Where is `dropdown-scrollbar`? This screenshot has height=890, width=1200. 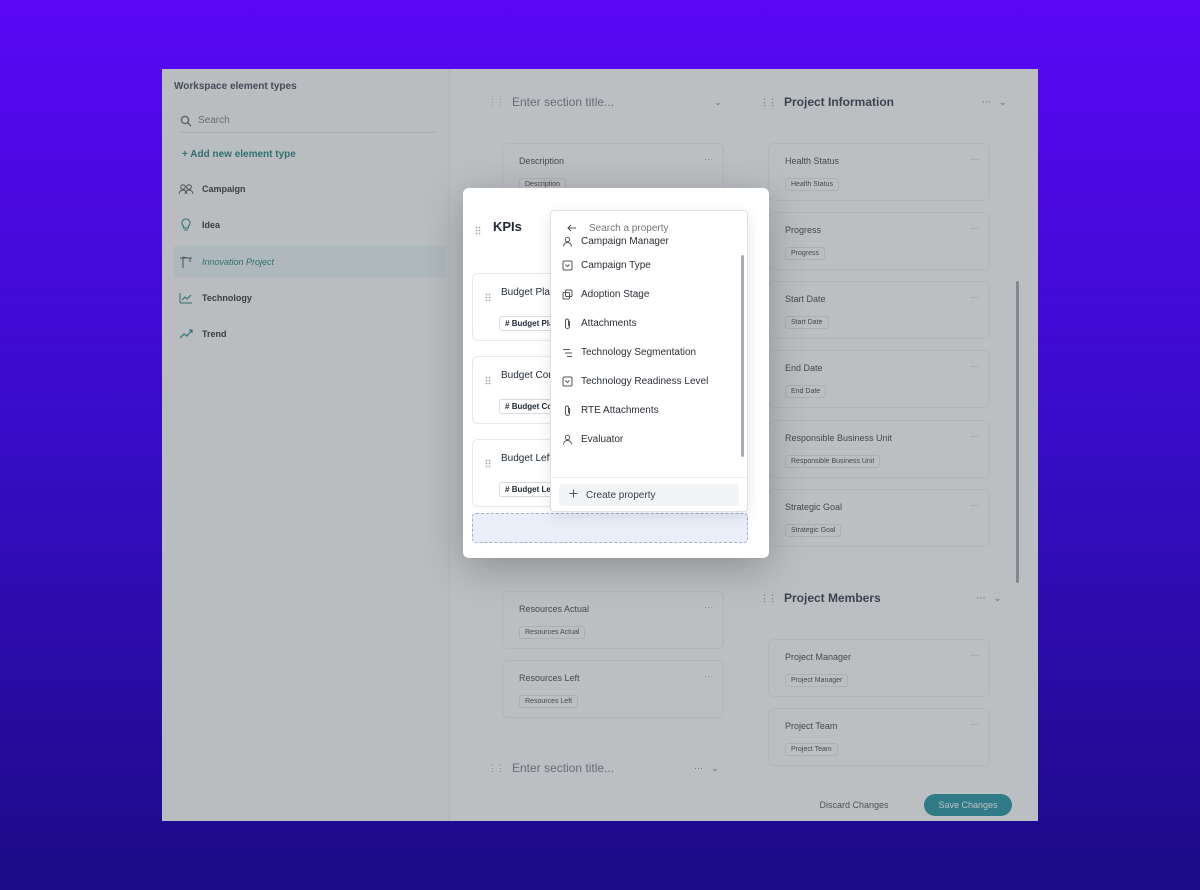 dropdown-scrollbar is located at coordinates (742, 356).